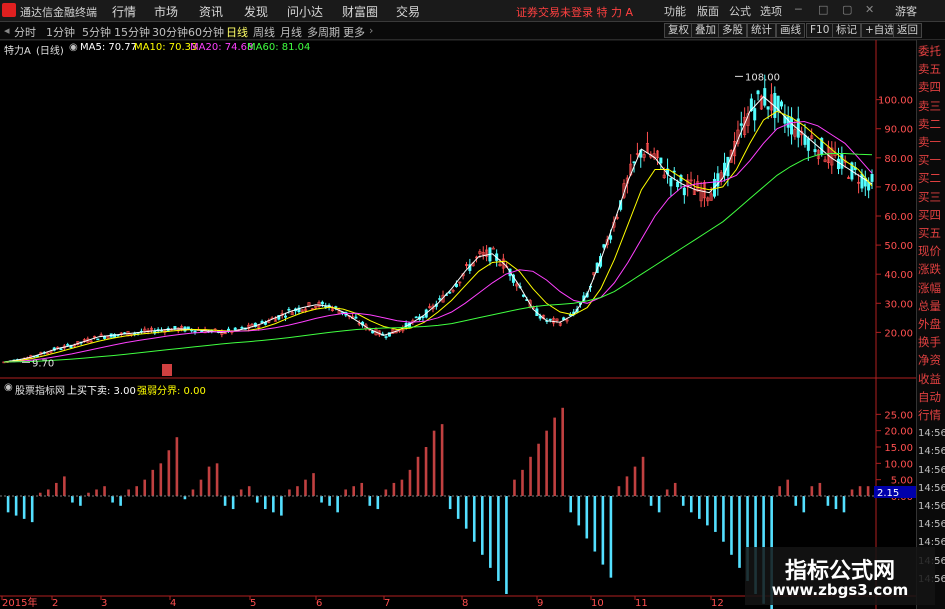  Describe the element at coordinates (898, 464) in the screenshot. I see `indicator-tick-label: 10.00` at that location.